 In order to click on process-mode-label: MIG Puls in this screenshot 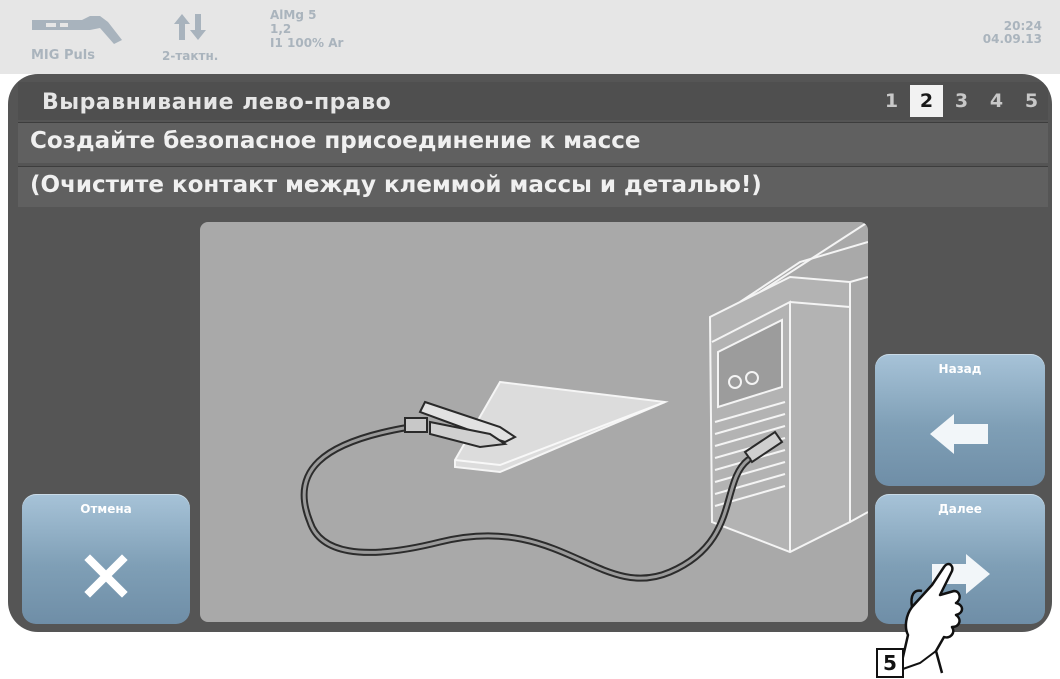, I will do `click(63, 55)`.